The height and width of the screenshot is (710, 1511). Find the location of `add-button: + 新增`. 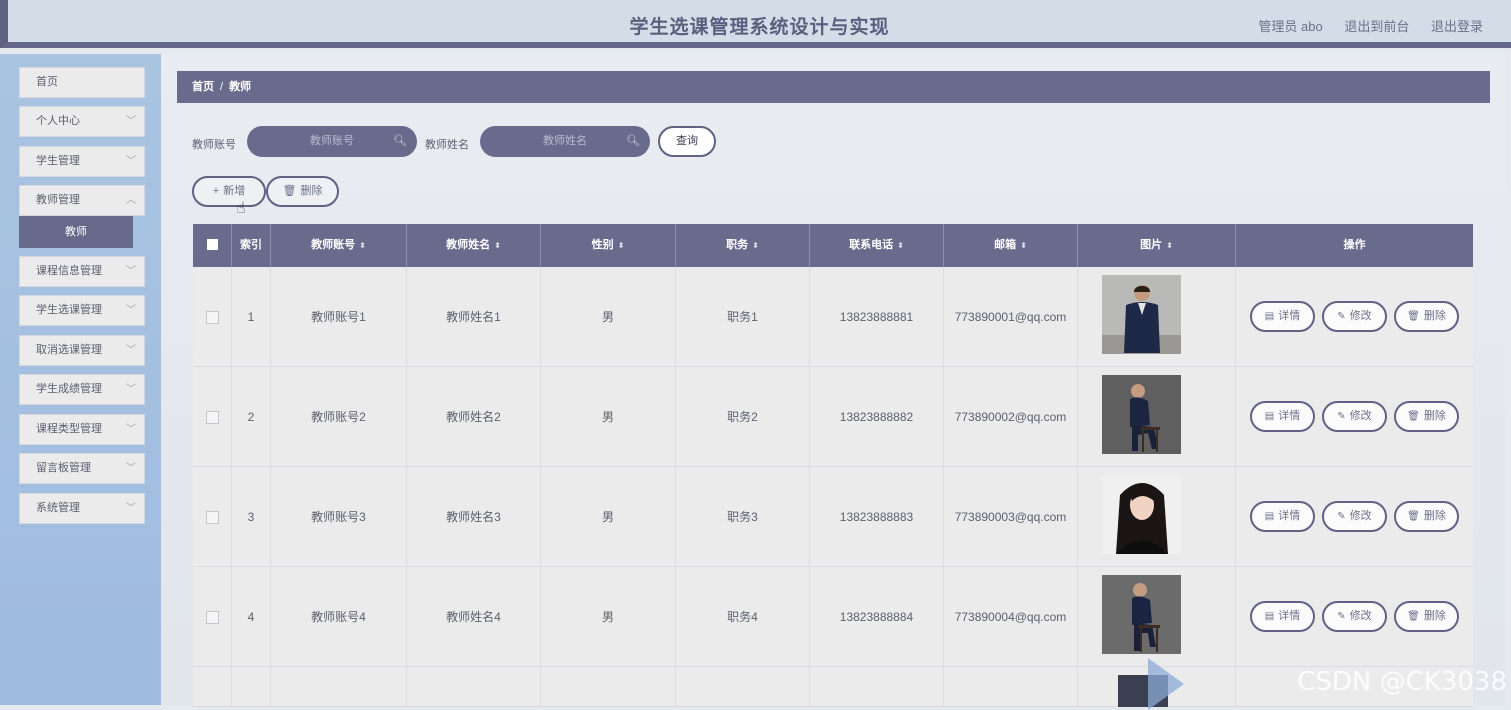

add-button: + 新增 is located at coordinates (229, 191).